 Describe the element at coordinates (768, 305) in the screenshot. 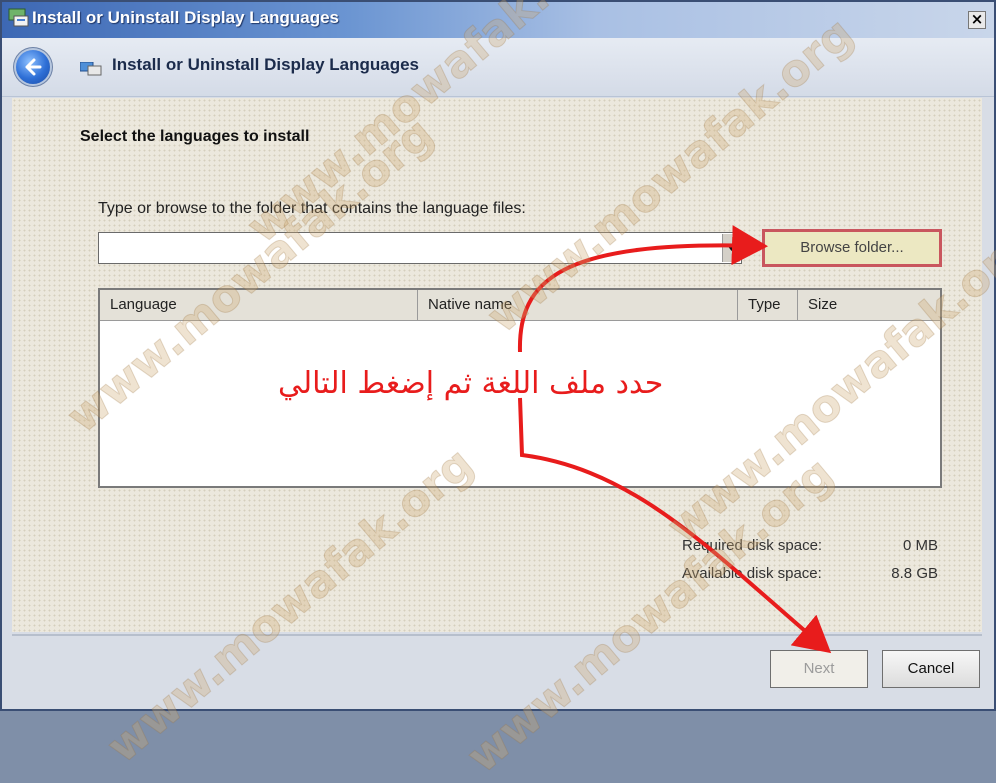

I see `column-header-type: Type` at that location.